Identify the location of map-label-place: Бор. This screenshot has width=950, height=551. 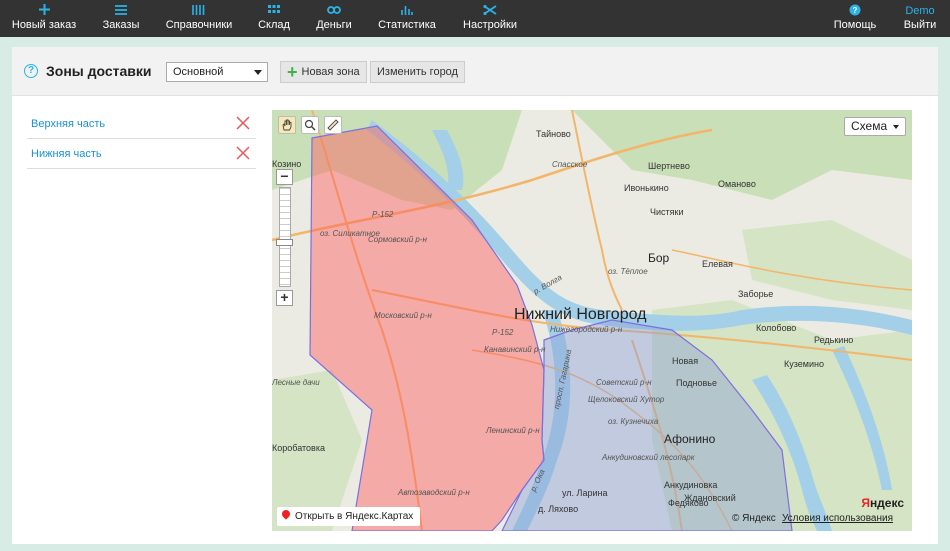
(659, 258).